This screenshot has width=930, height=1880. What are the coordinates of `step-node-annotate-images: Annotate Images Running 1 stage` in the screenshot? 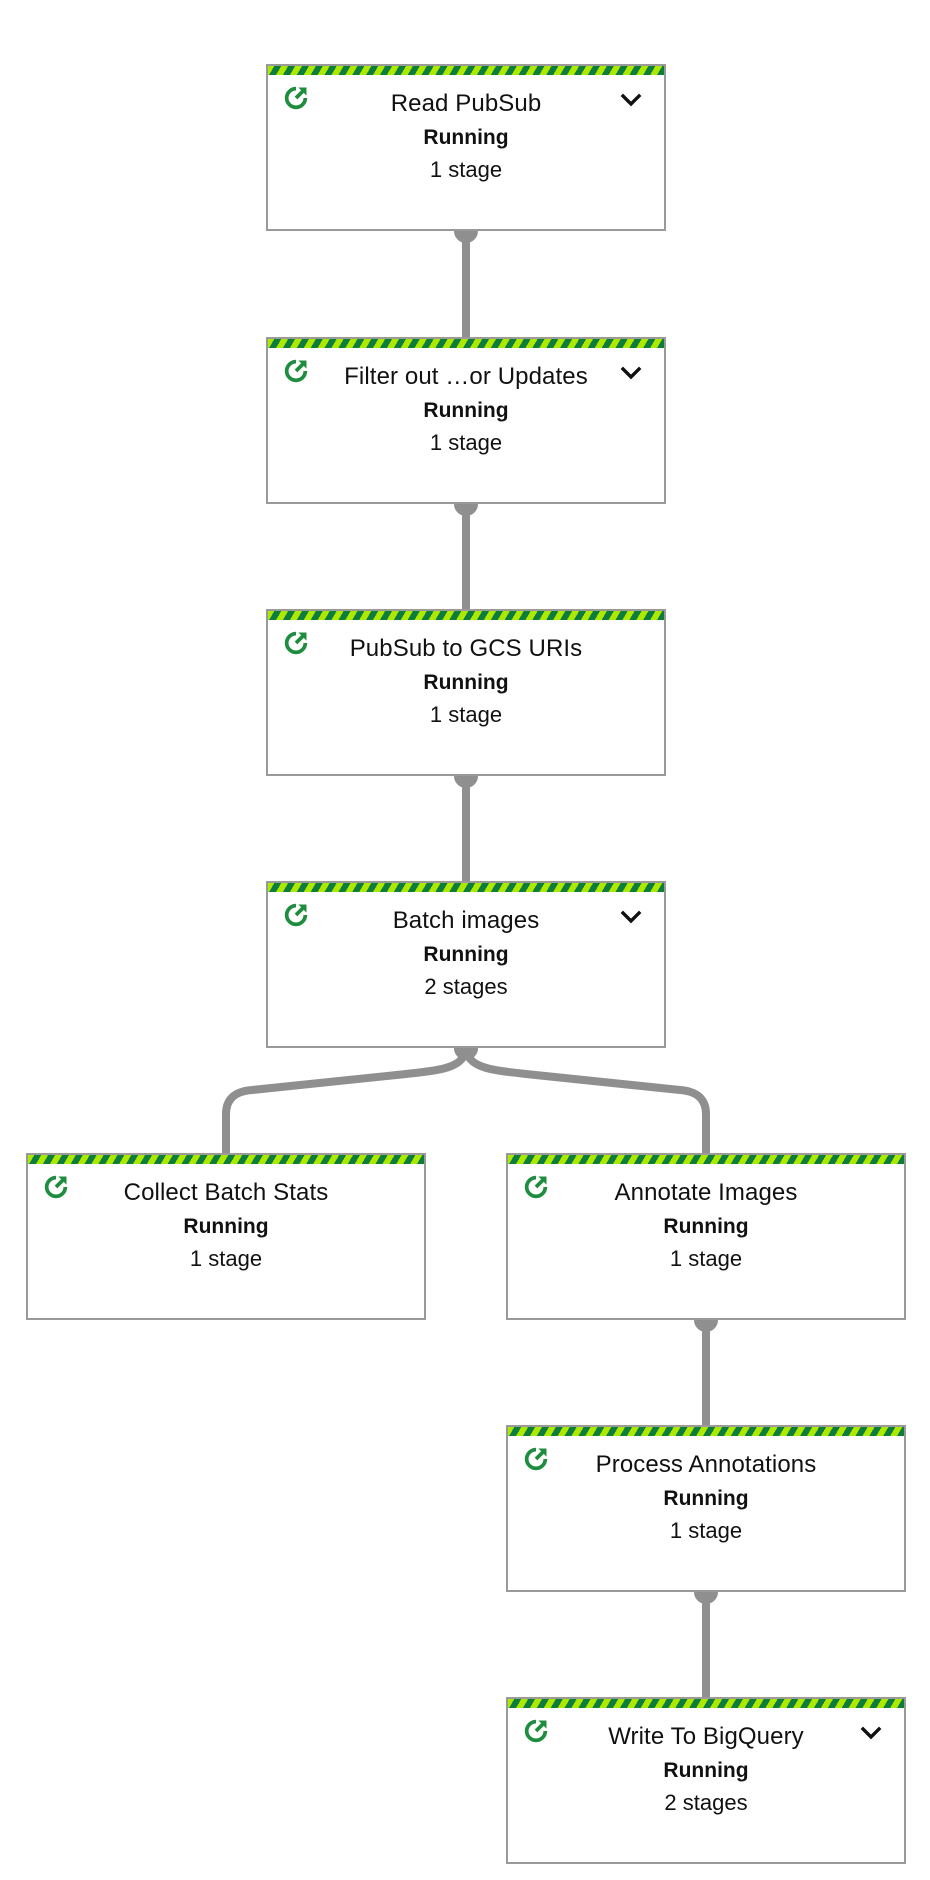 It's located at (706, 1236).